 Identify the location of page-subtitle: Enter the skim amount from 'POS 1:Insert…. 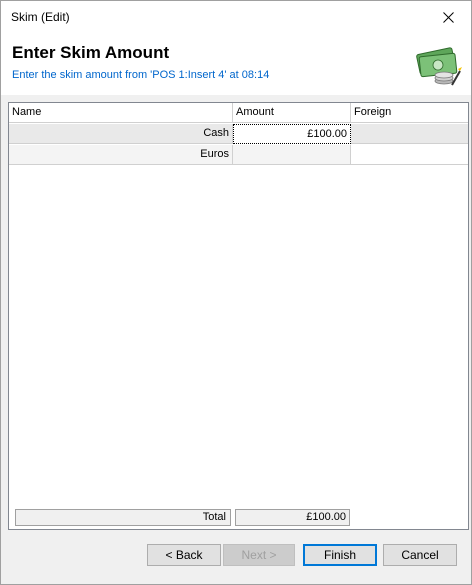
(141, 75).